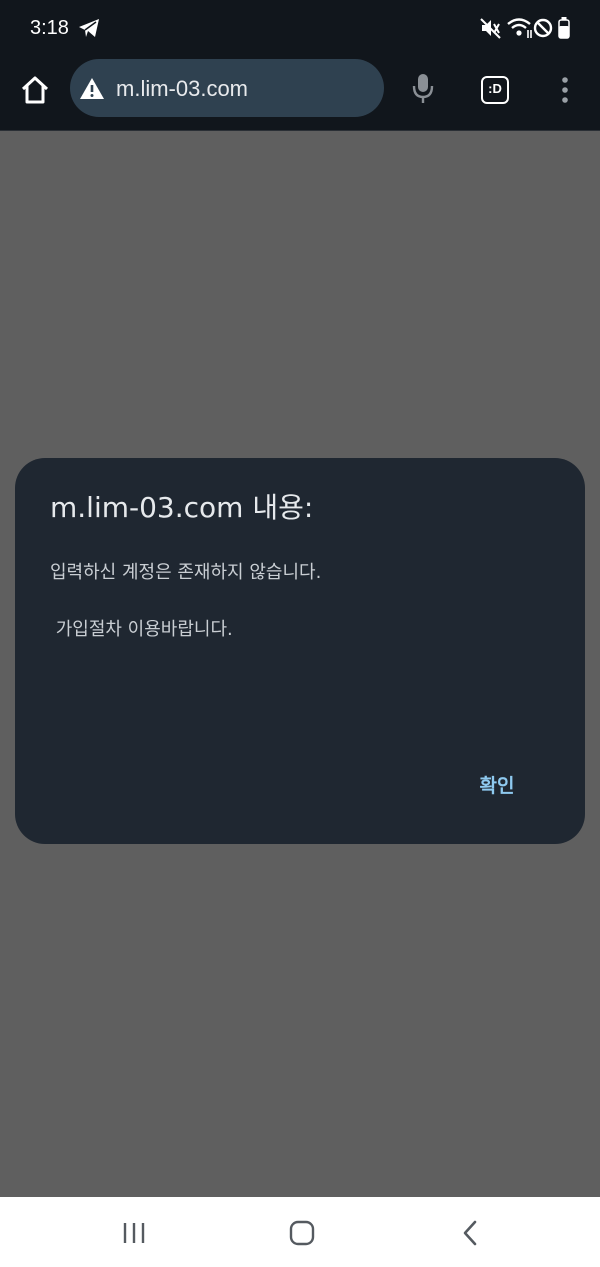  I want to click on status-bar: 3:18, so click(300, 28).